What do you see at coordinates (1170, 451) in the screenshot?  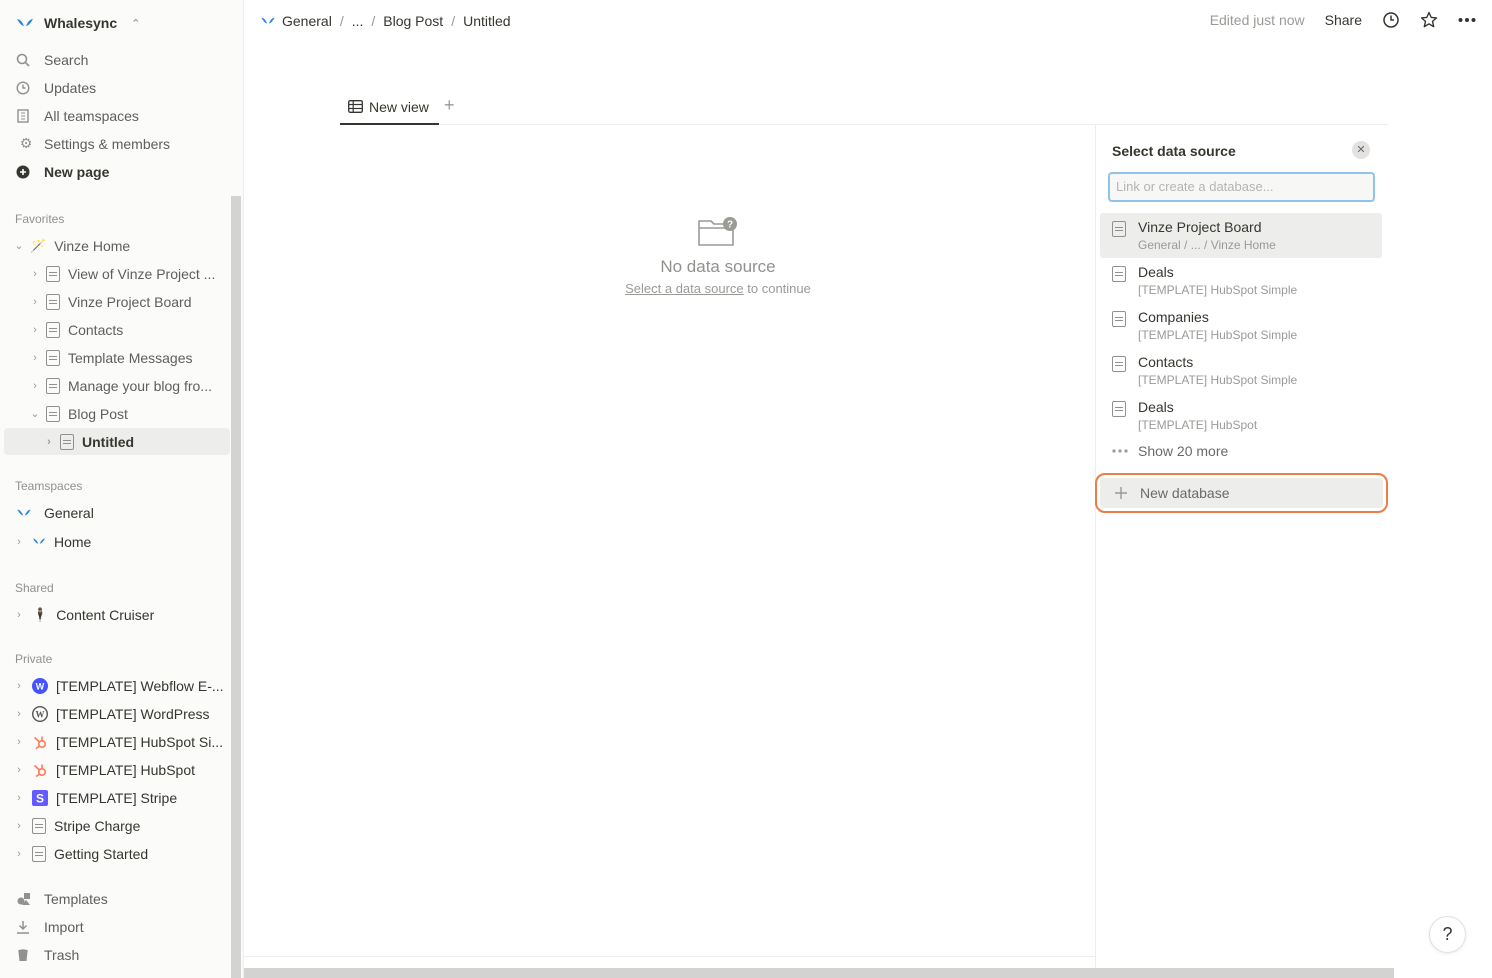 I see `show-more-button: Show 20 more` at bounding box center [1170, 451].